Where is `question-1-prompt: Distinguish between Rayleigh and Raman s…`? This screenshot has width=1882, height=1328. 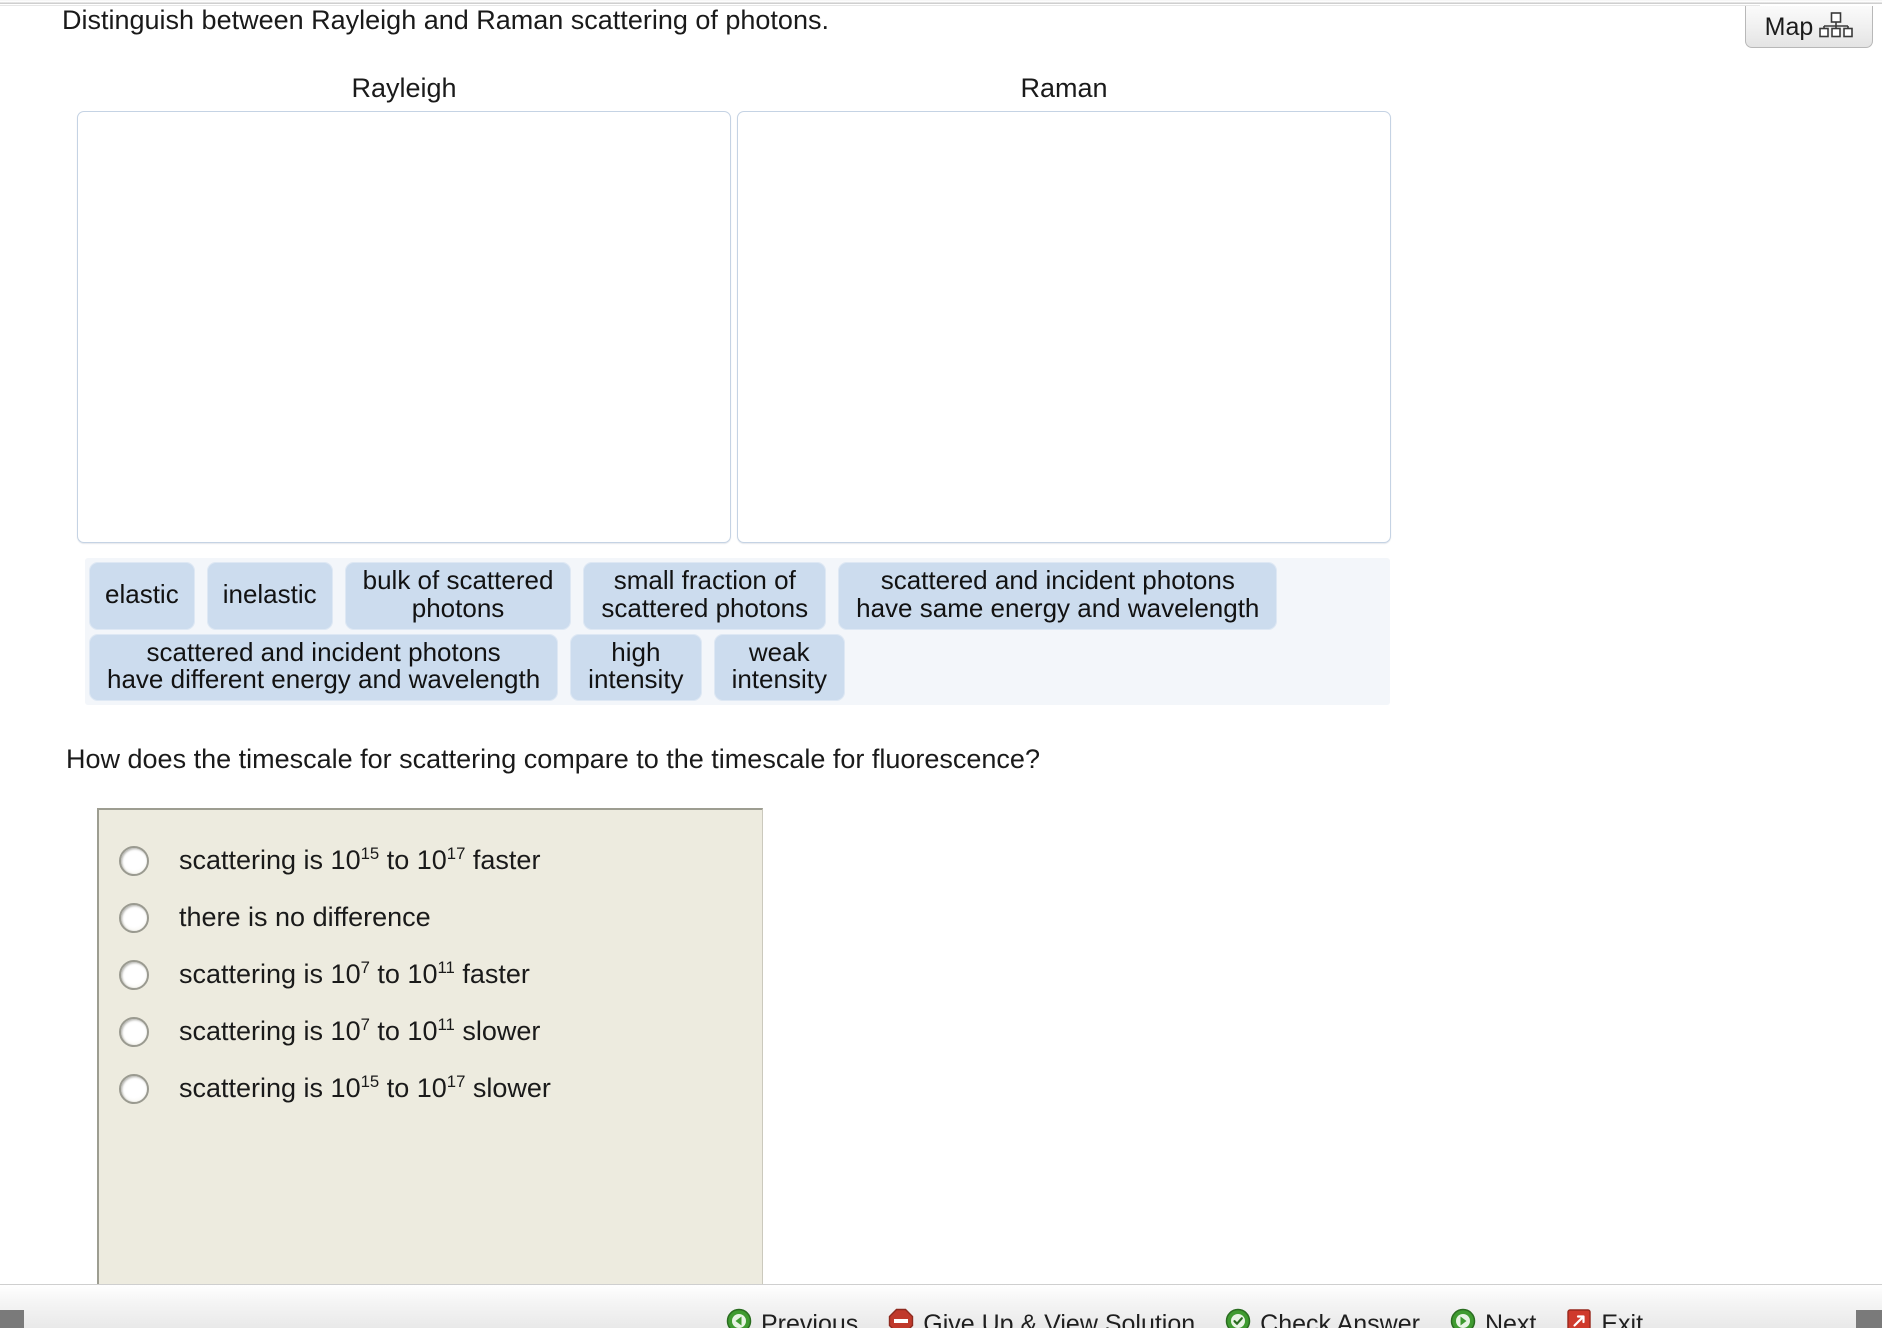
question-1-prompt: Distinguish between Rayleigh and Raman s… is located at coordinates (445, 20).